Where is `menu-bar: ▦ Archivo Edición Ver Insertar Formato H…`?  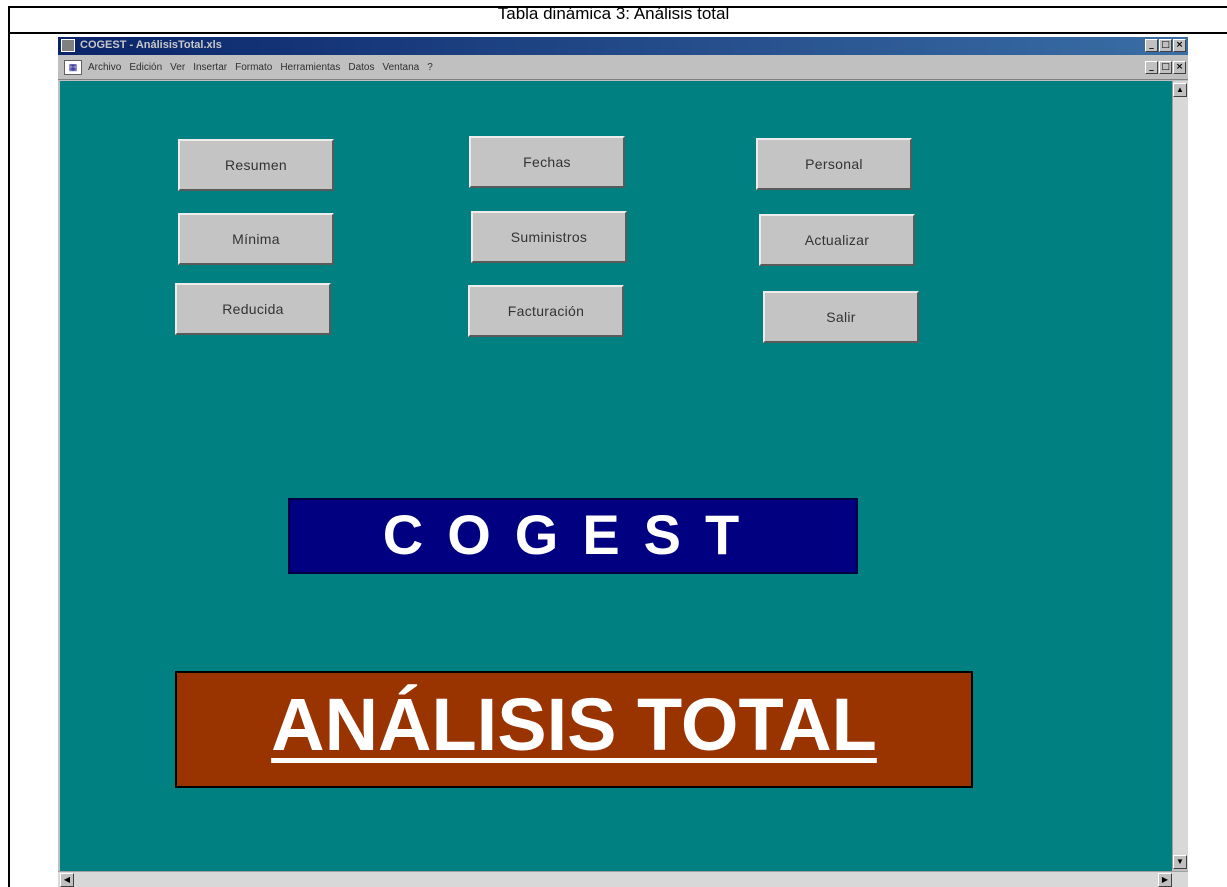 menu-bar: ▦ Archivo Edición Ver Insertar Formato H… is located at coordinates (623, 68).